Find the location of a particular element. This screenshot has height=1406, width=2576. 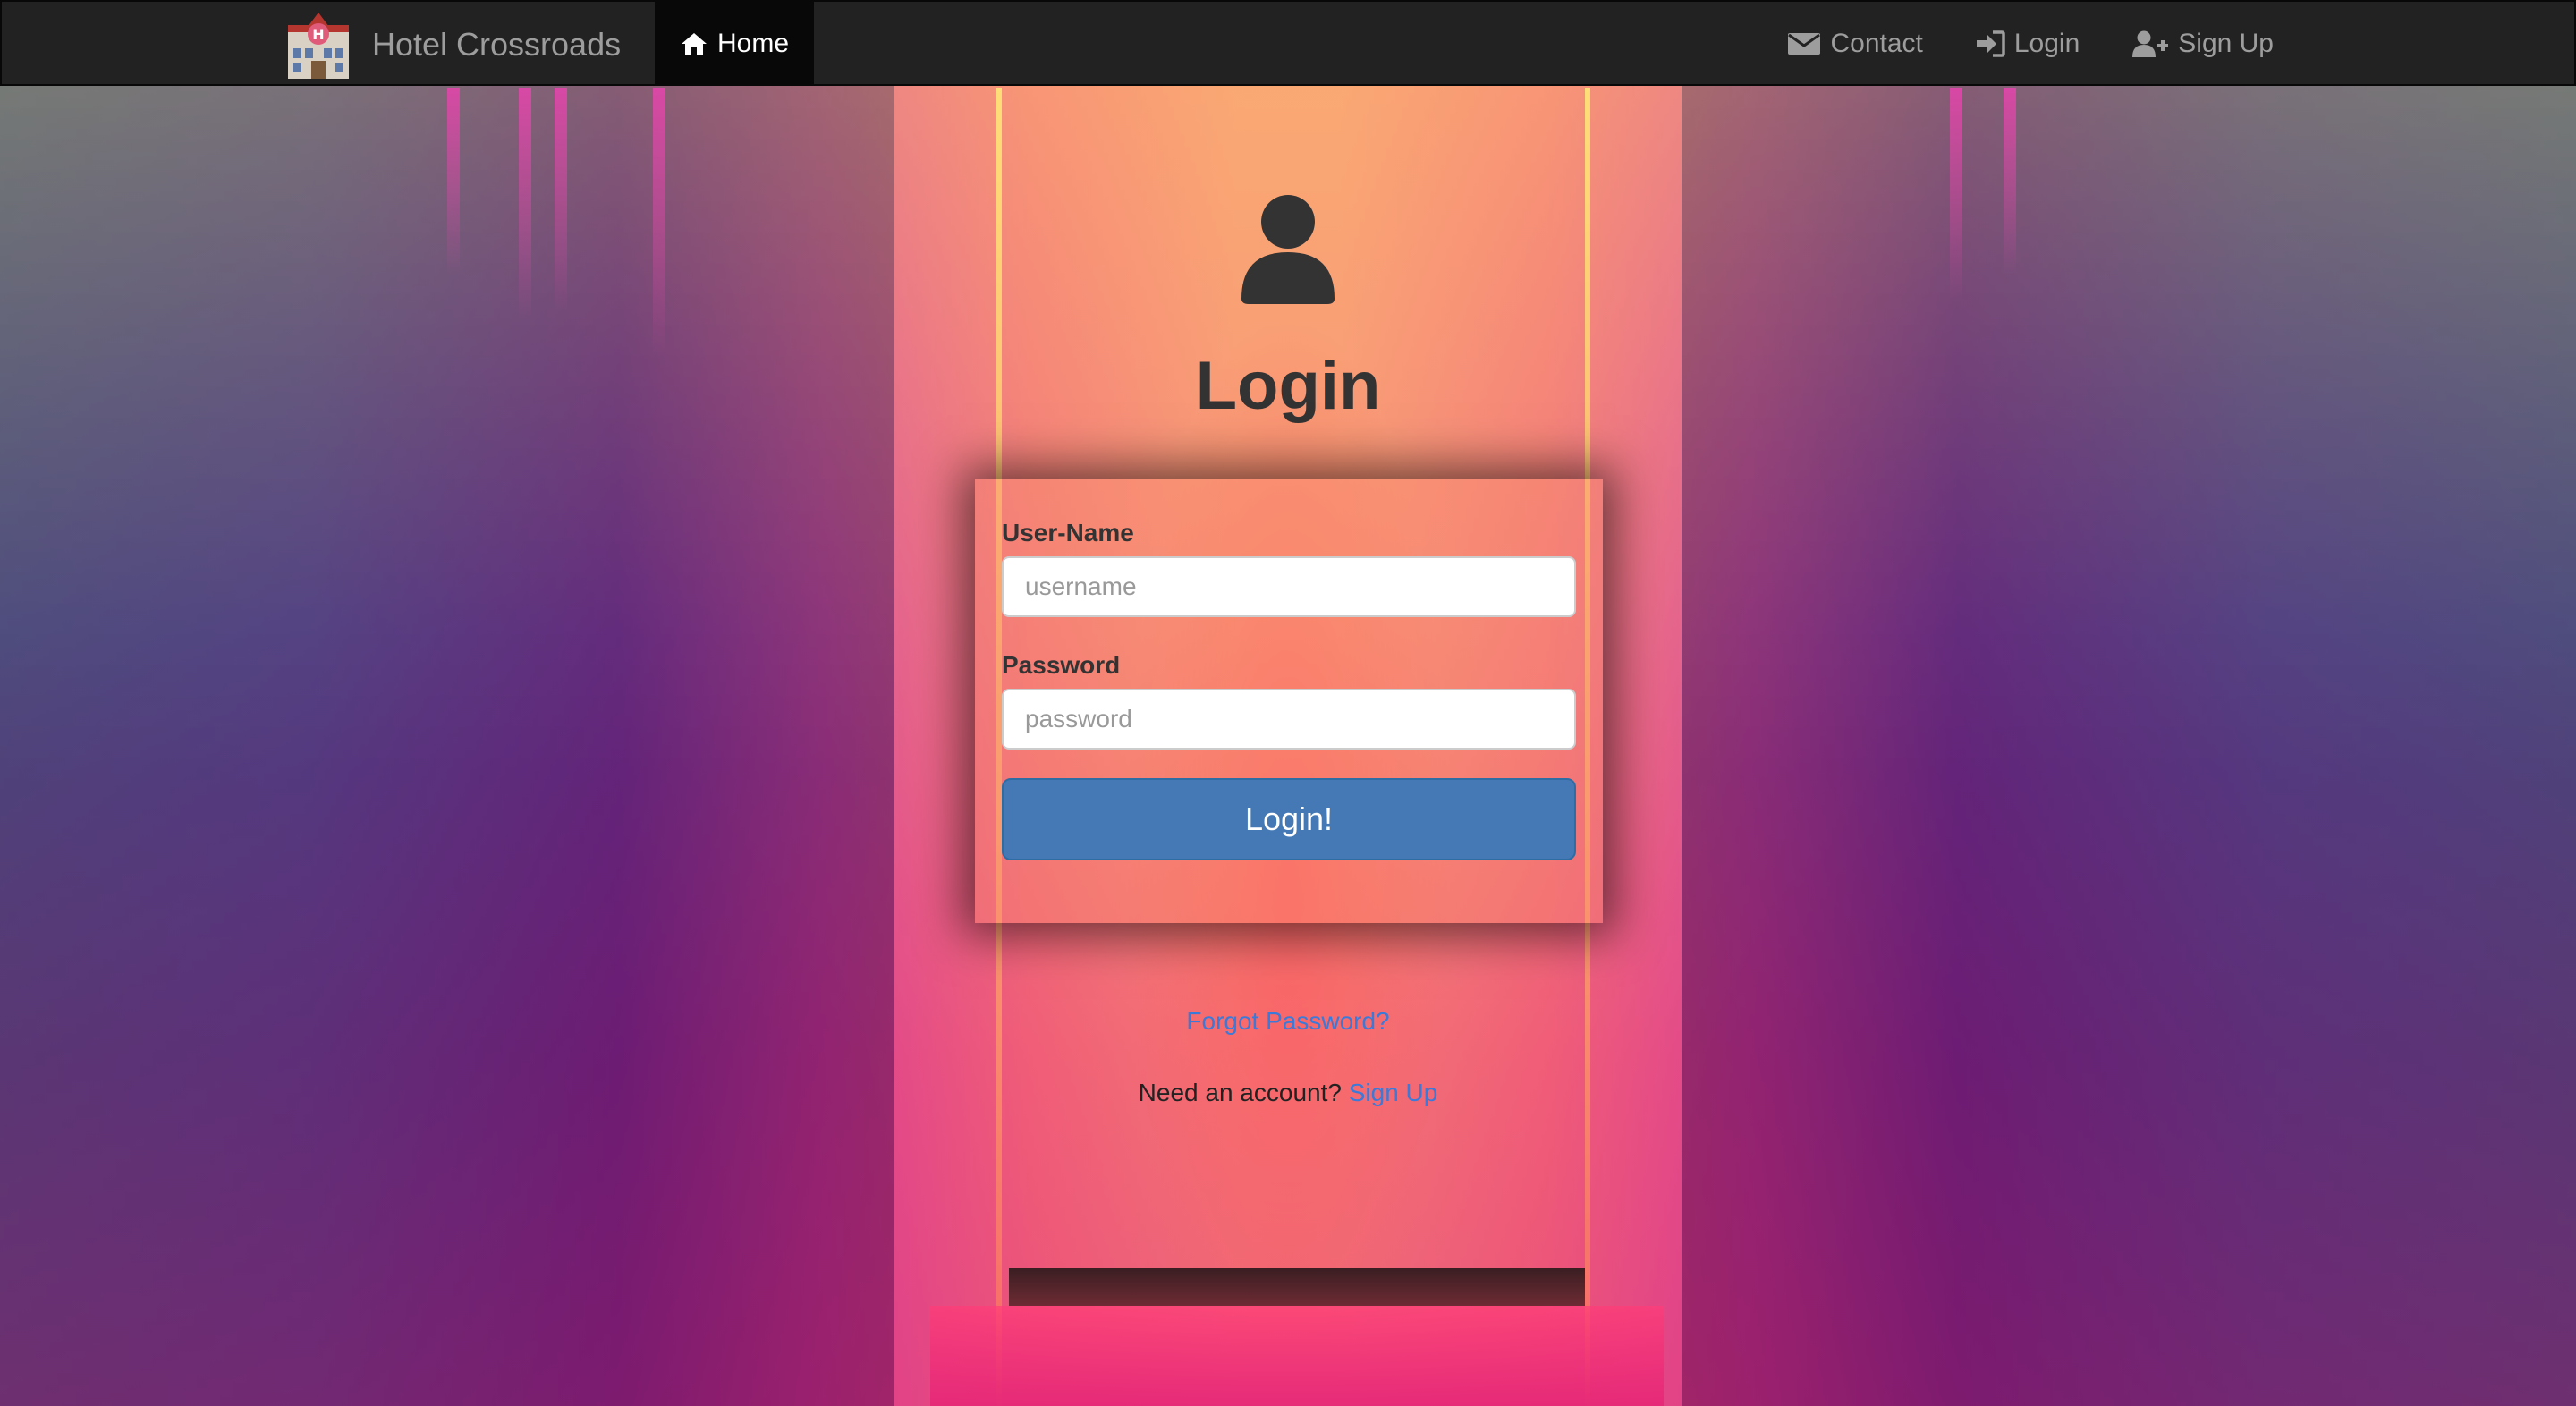

forgot-password-link: Forgot Password? is located at coordinates (1288, 1022).